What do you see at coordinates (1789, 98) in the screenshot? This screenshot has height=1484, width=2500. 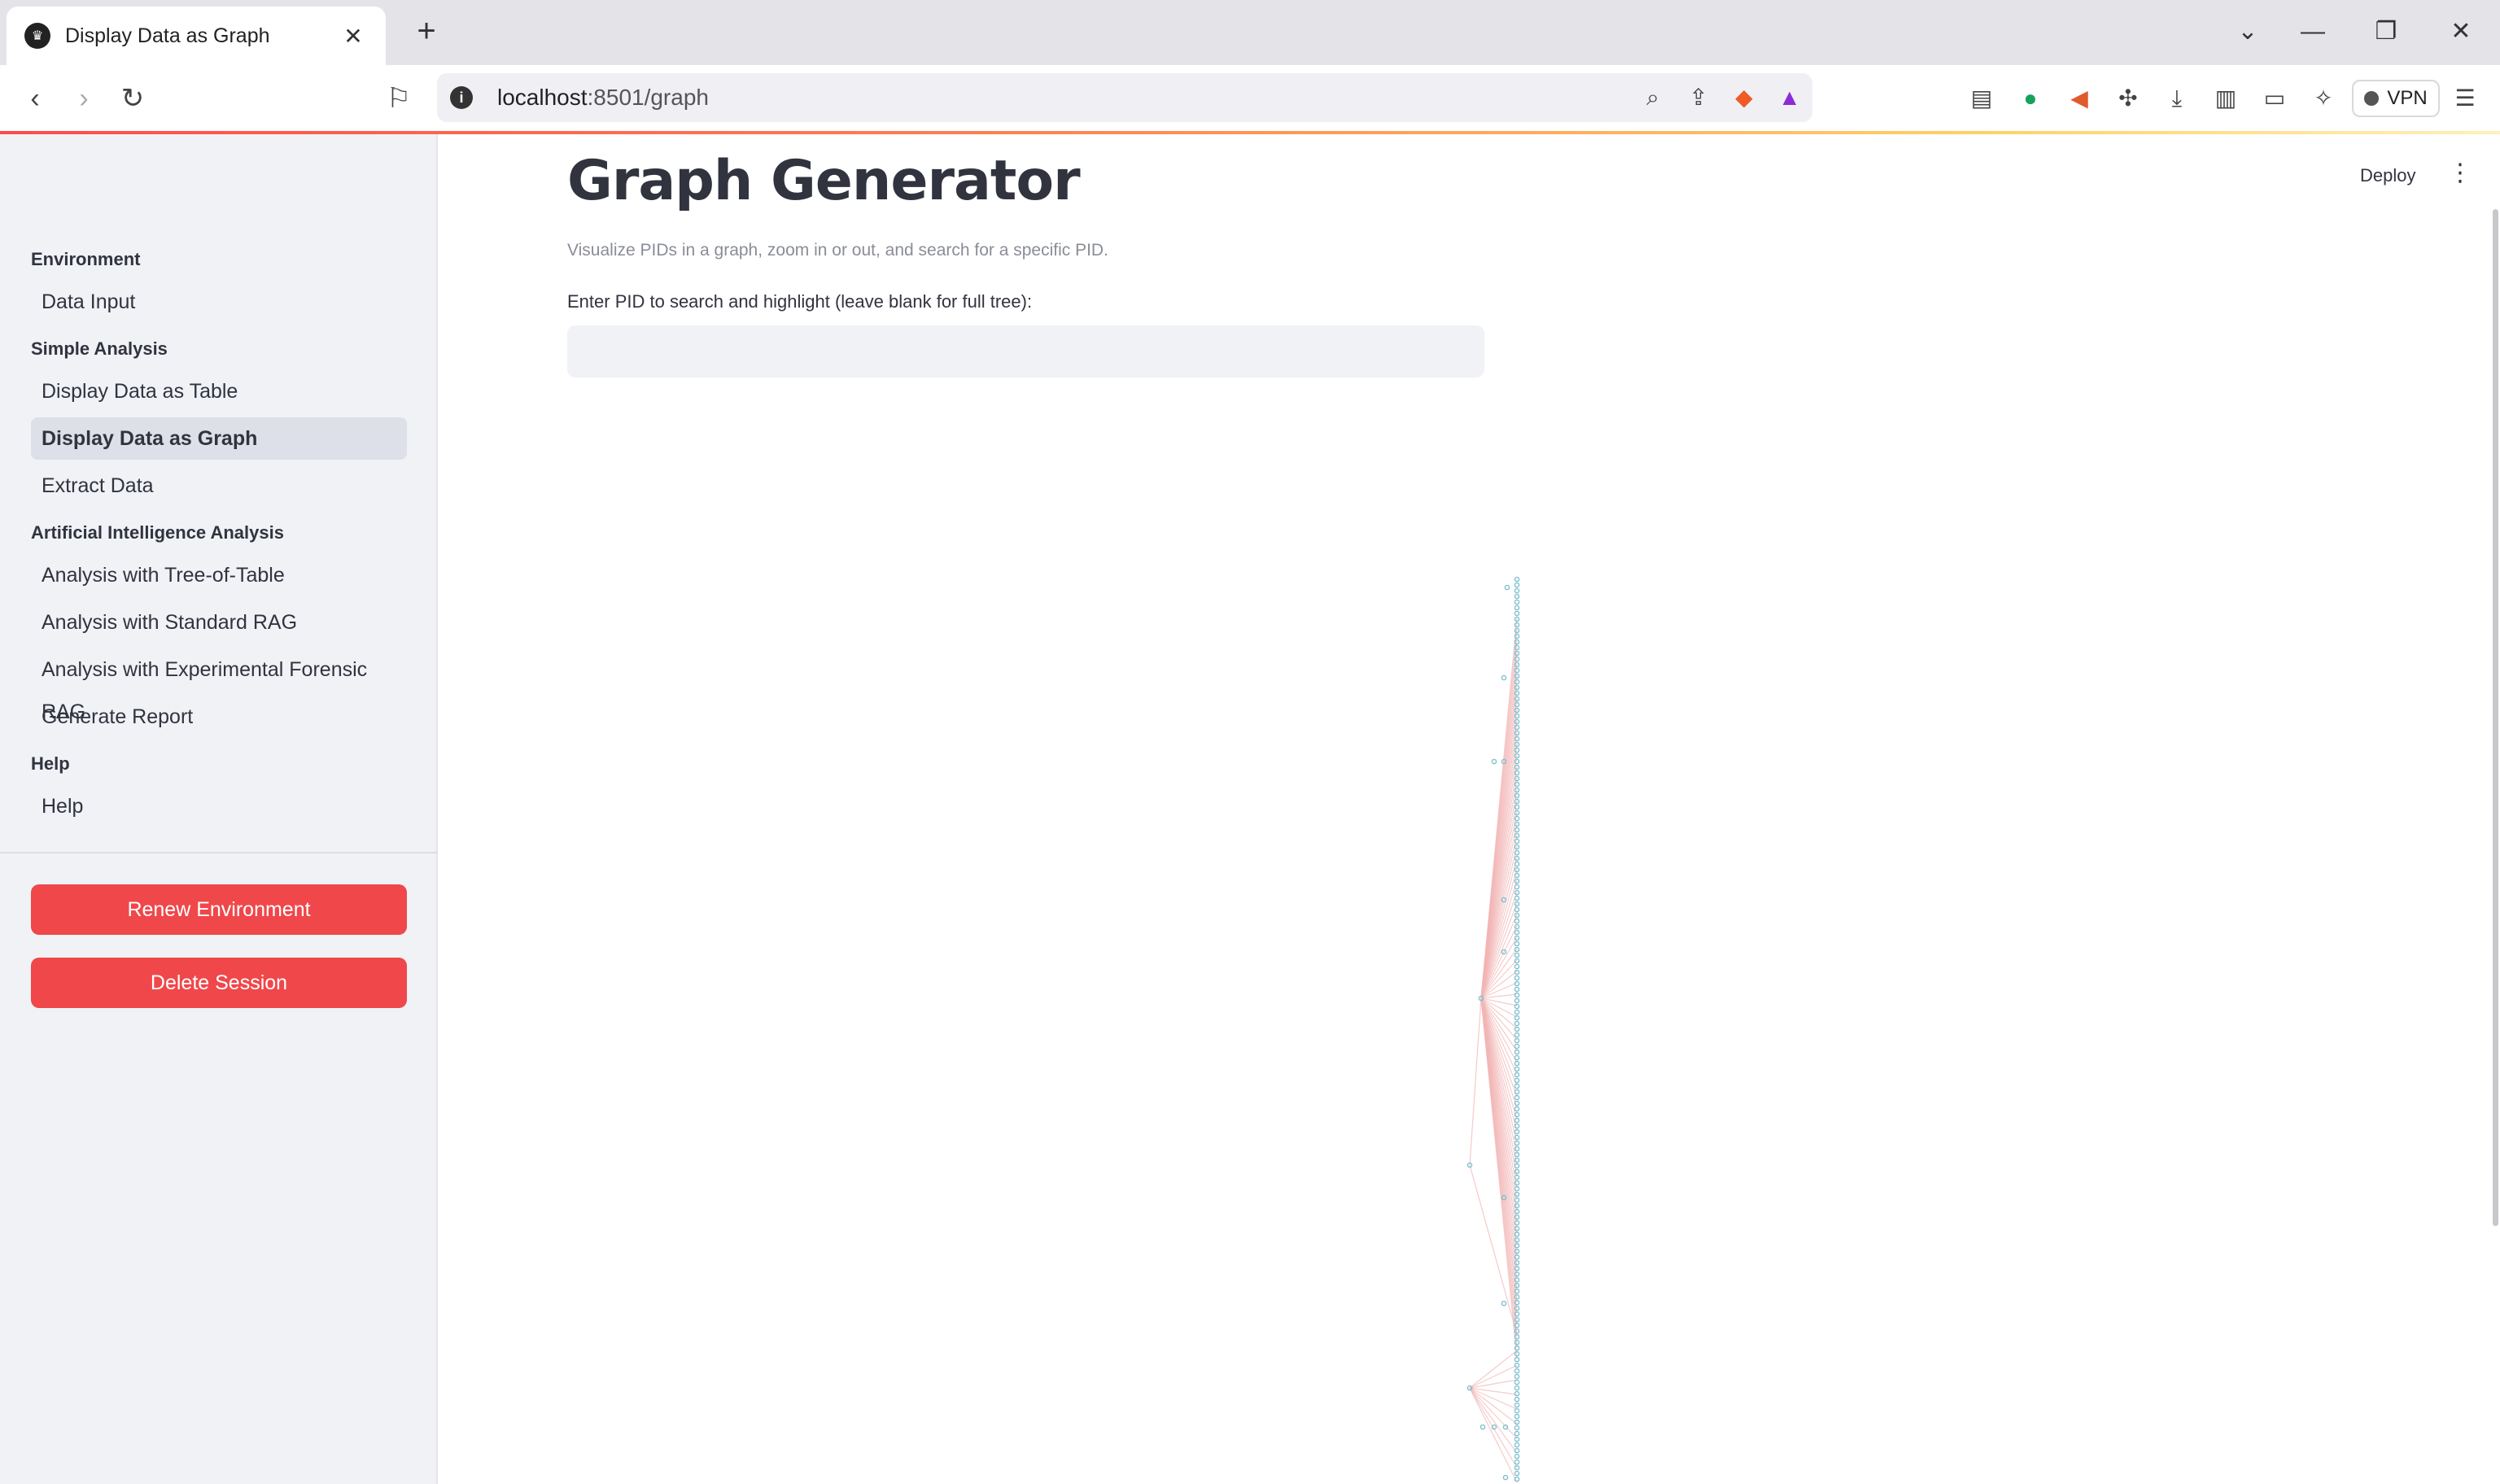 I see `brave-rewards-icon: ▲` at bounding box center [1789, 98].